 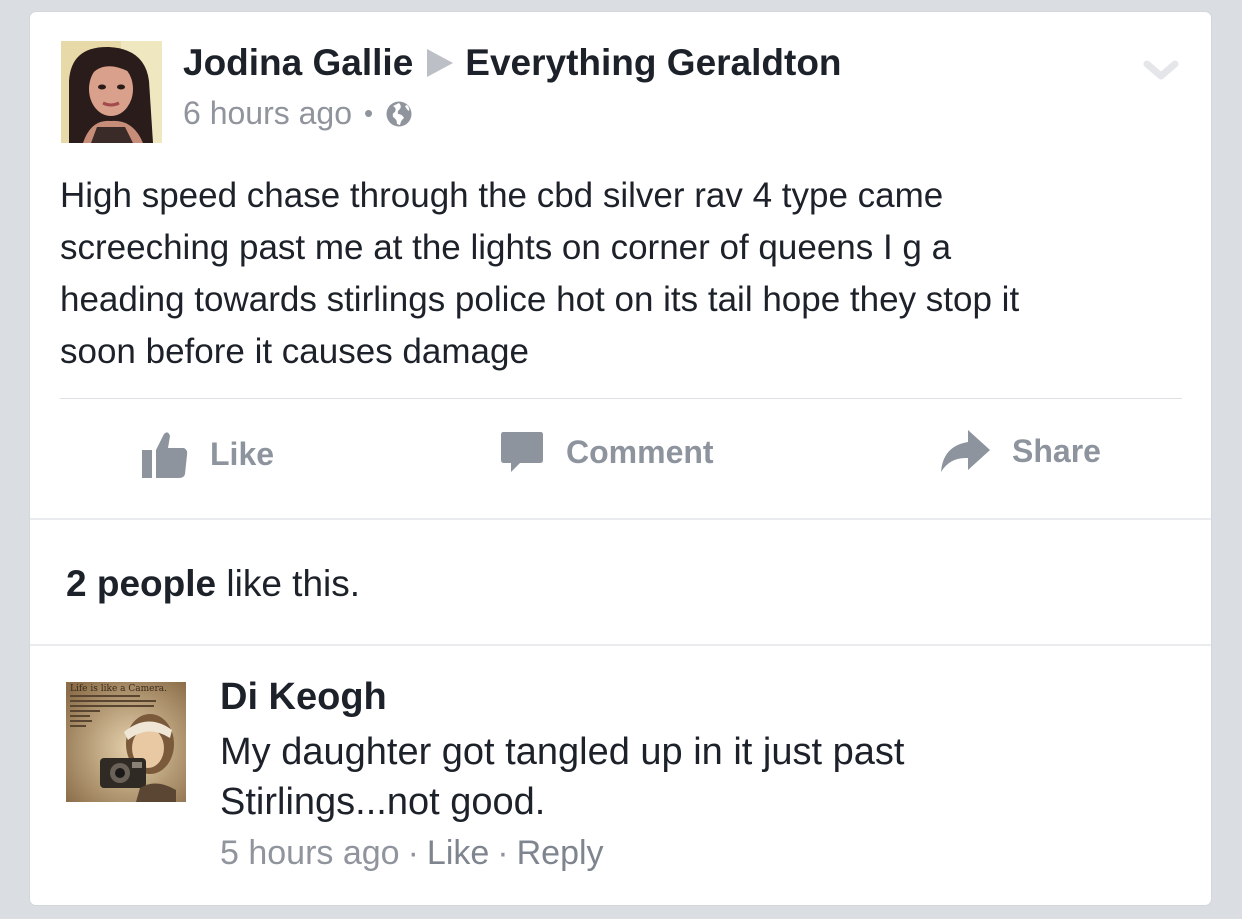 What do you see at coordinates (383, 802) in the screenshot?
I see `comment-text-line: Stirlings...not good.` at bounding box center [383, 802].